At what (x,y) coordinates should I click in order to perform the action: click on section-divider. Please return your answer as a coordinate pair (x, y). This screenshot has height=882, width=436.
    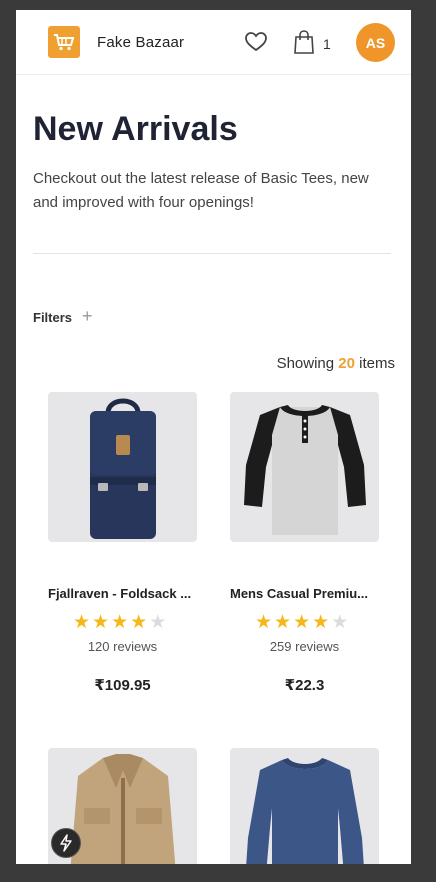
    Looking at the image, I should click on (212, 253).